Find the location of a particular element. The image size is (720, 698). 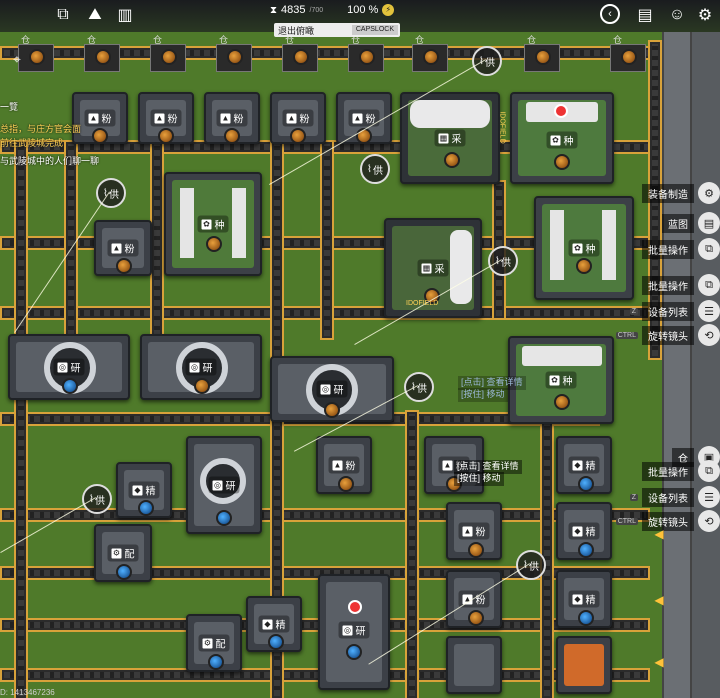

map-pin-icon: ⌖ is located at coordinates (17, 59).